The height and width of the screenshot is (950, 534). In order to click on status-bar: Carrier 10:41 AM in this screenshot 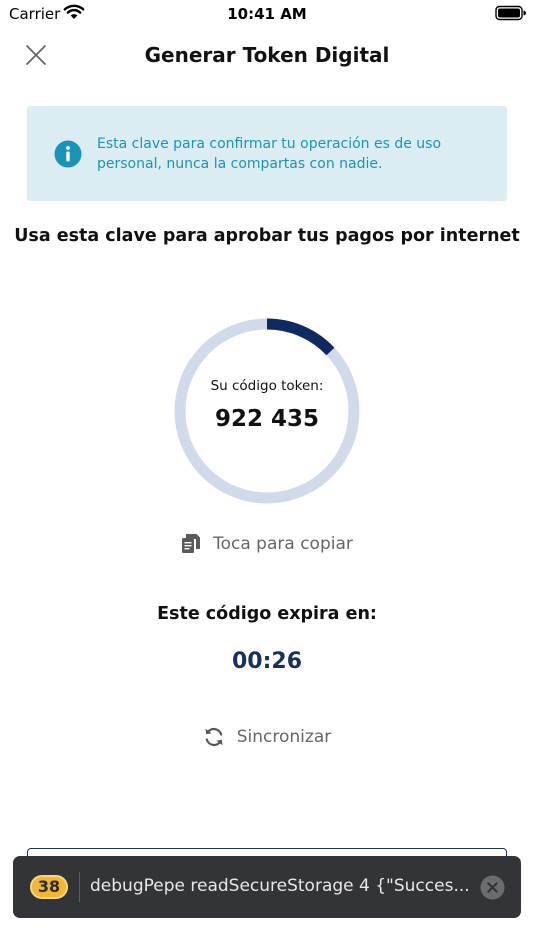, I will do `click(267, 14)`.